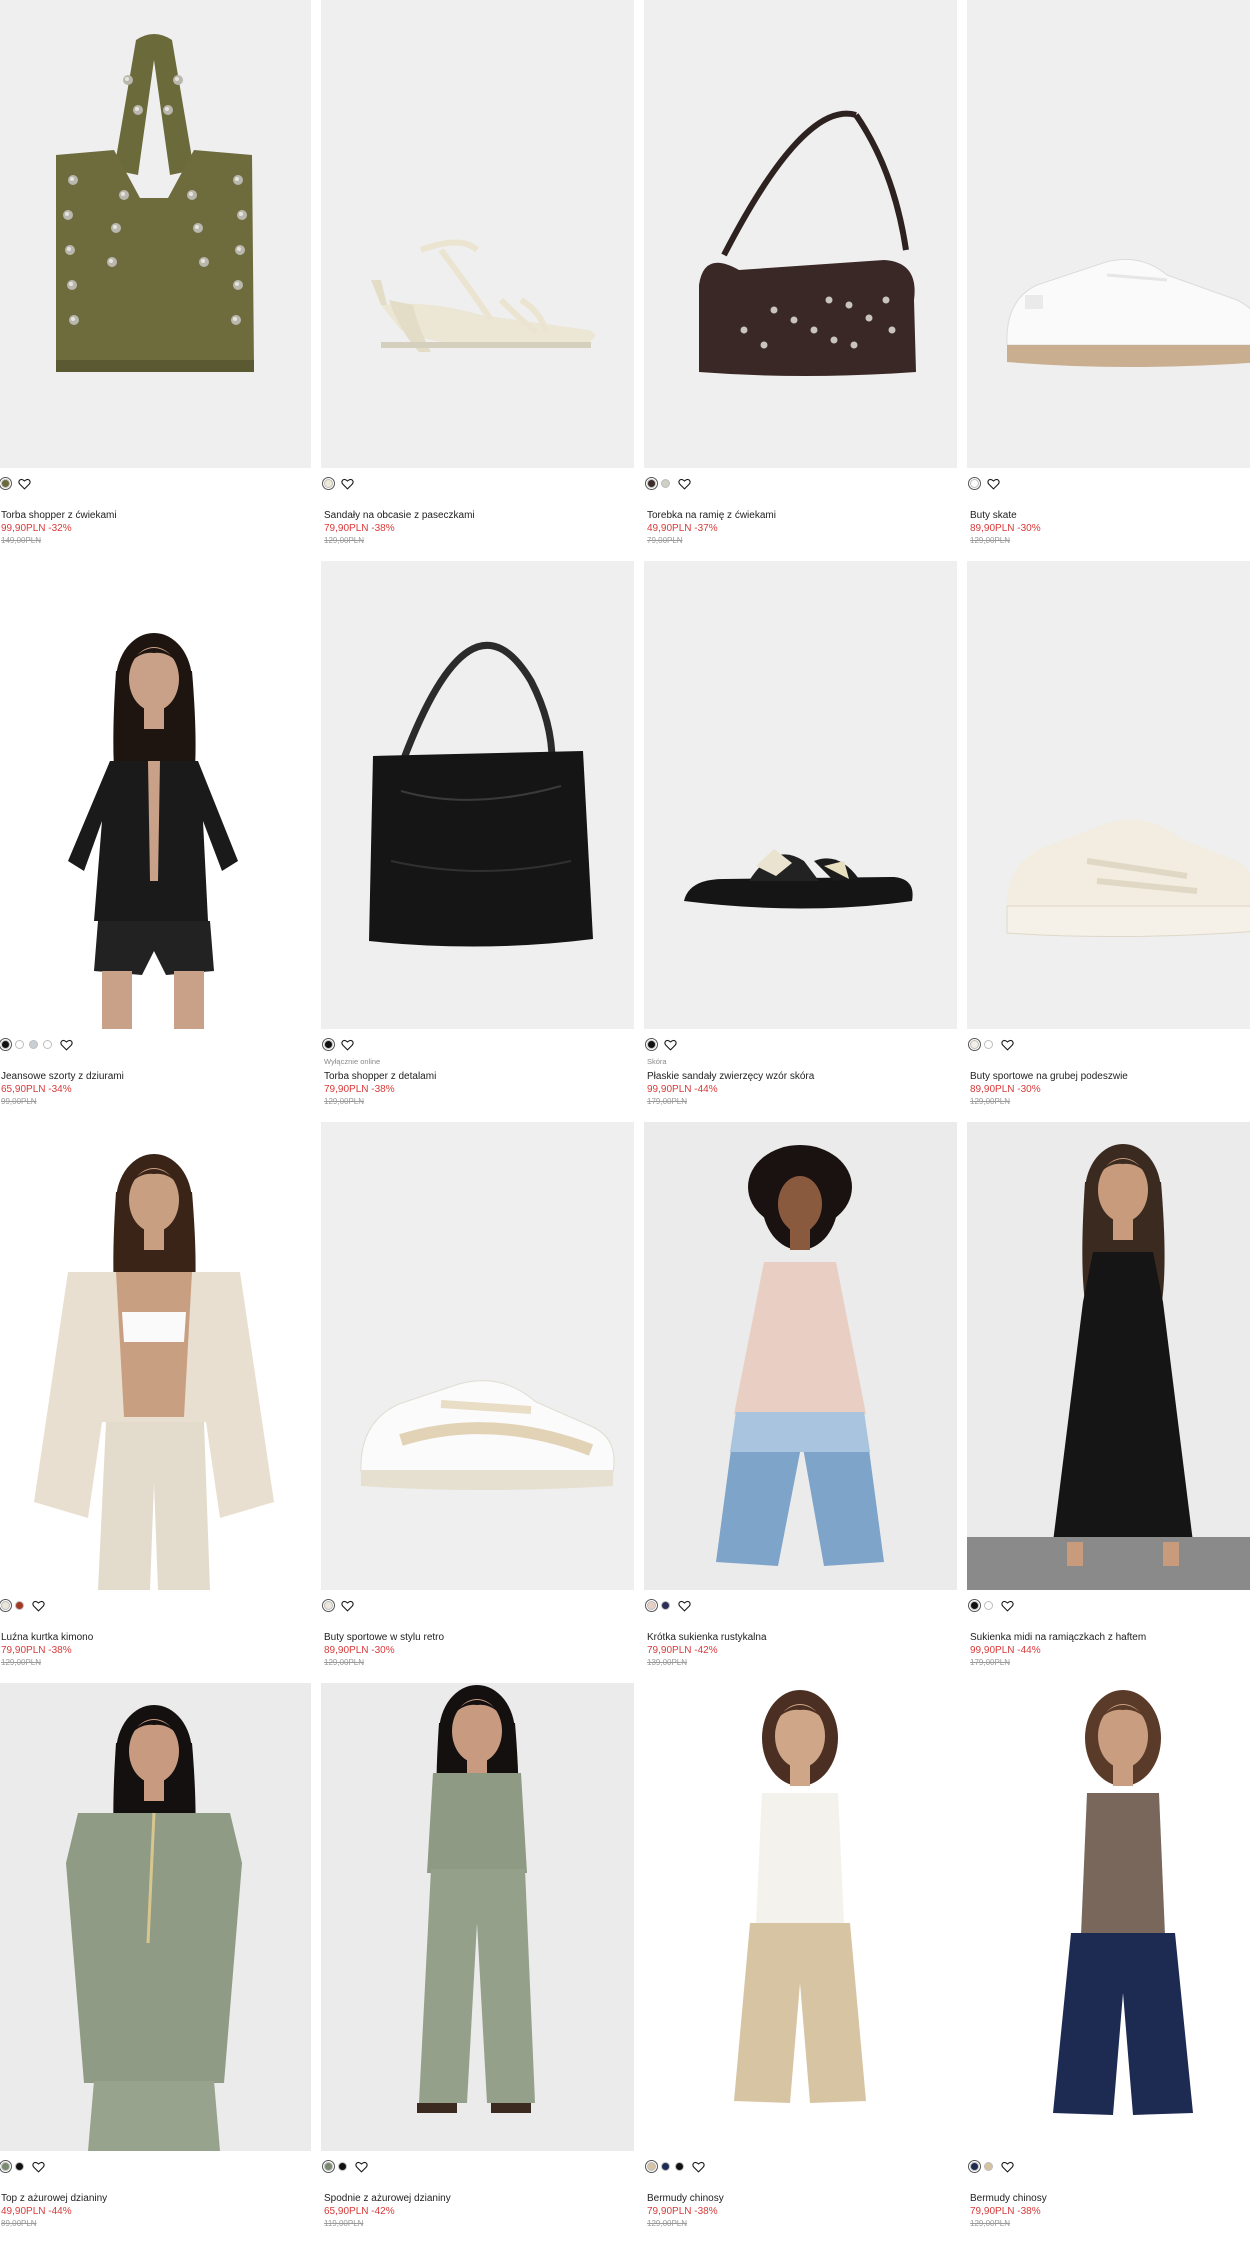 The height and width of the screenshot is (2244, 1250). Describe the element at coordinates (155, 234) in the screenshot. I see `olive-studded-shopper-bag` at that location.